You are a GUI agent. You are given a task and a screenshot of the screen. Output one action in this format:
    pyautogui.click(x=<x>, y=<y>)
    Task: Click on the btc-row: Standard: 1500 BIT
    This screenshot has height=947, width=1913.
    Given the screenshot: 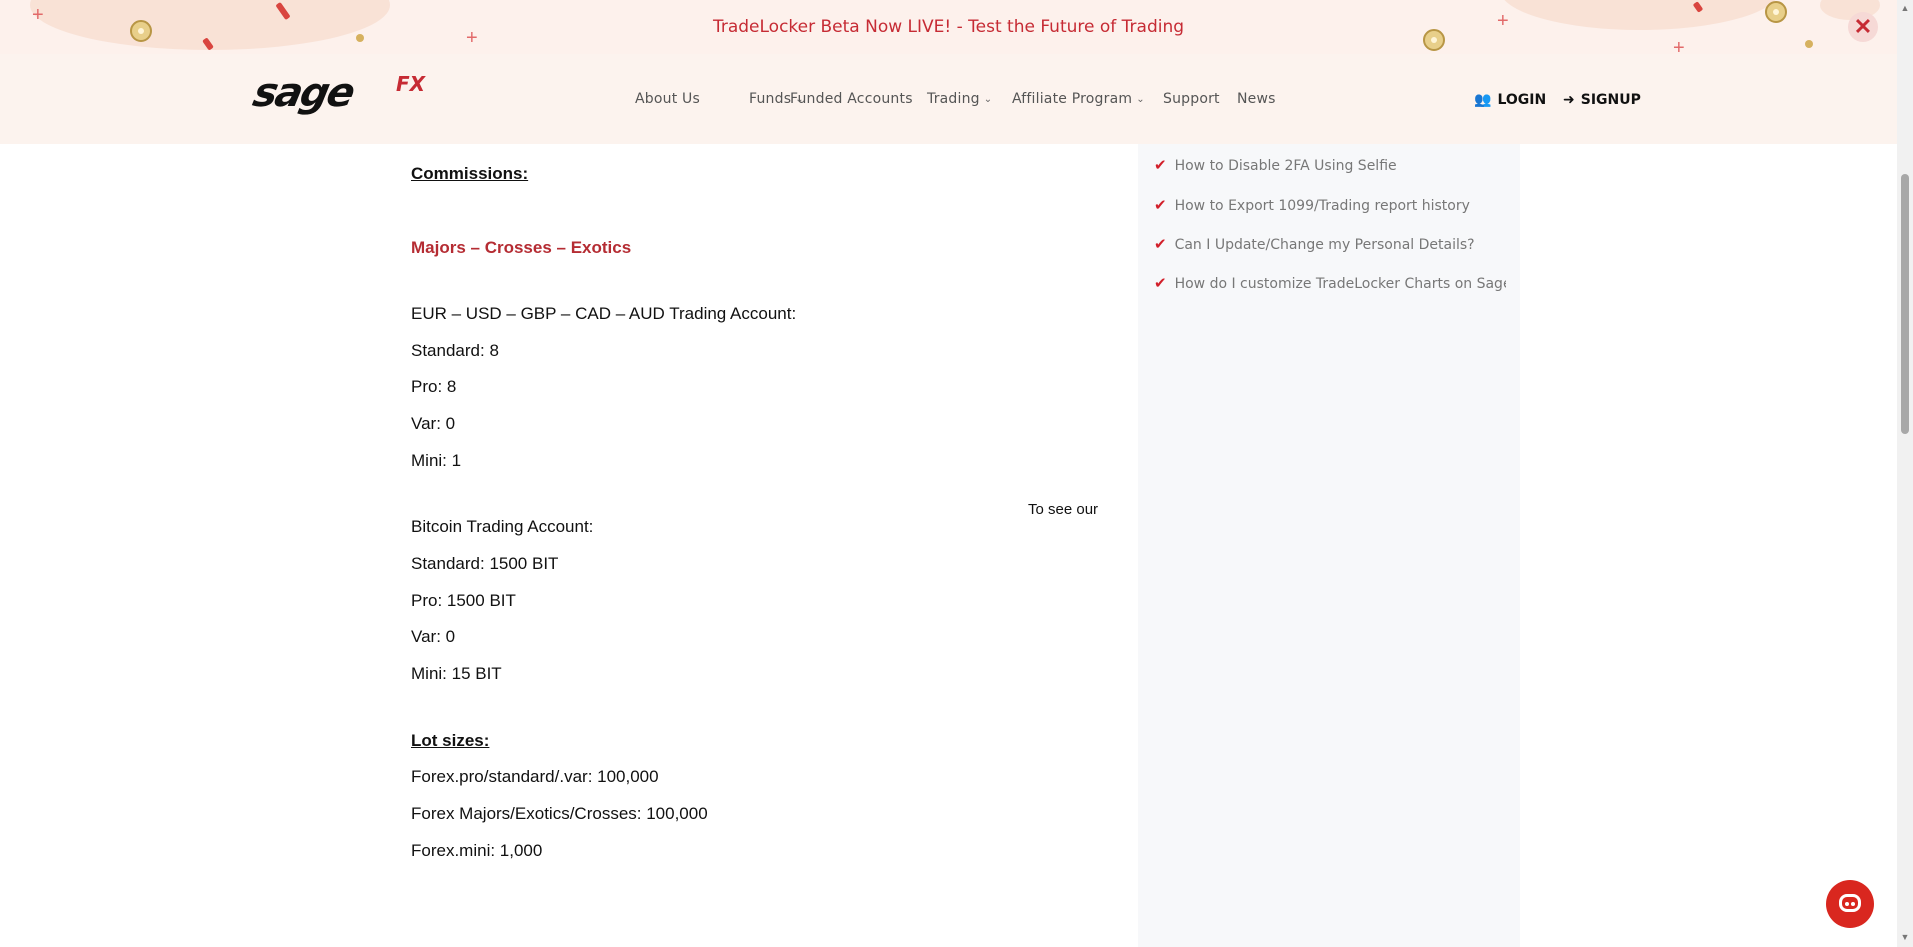 What is the action you would take?
    pyautogui.click(x=485, y=563)
    